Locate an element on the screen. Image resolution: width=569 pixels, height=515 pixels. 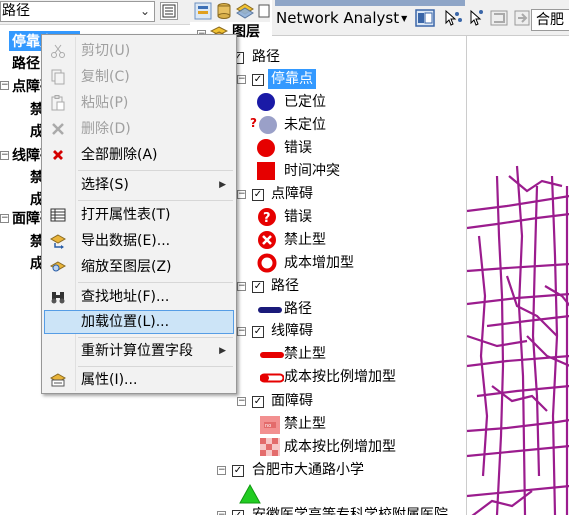
delete-all-icon is located at coordinates (58, 155).